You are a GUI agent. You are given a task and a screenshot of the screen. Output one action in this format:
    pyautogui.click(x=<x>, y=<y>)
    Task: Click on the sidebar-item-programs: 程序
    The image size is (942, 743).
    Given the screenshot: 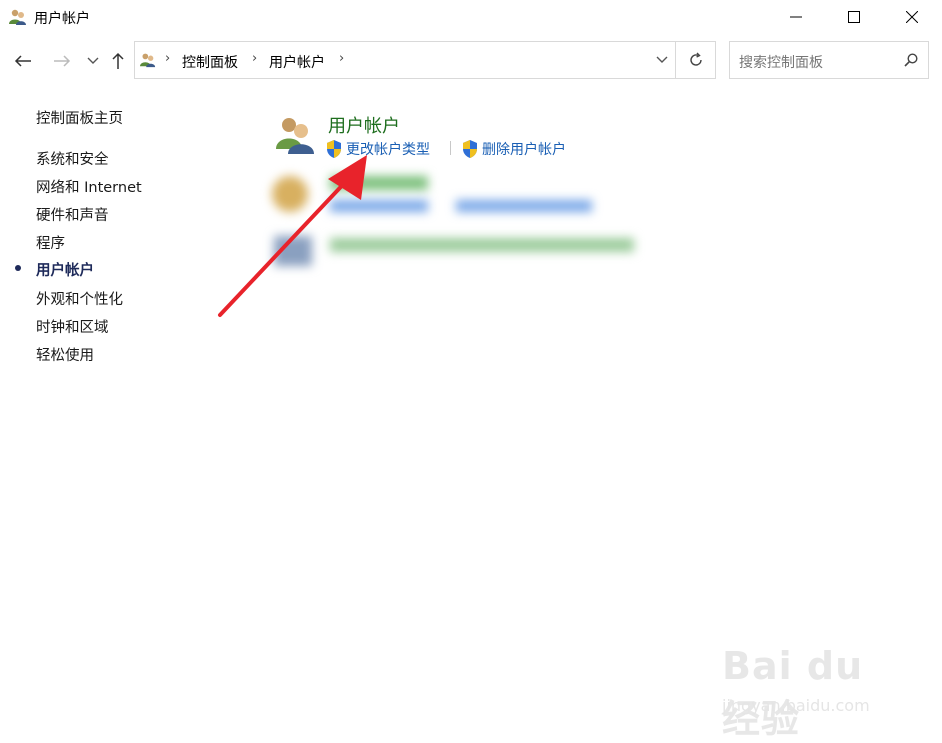 What is the action you would take?
    pyautogui.click(x=50, y=242)
    